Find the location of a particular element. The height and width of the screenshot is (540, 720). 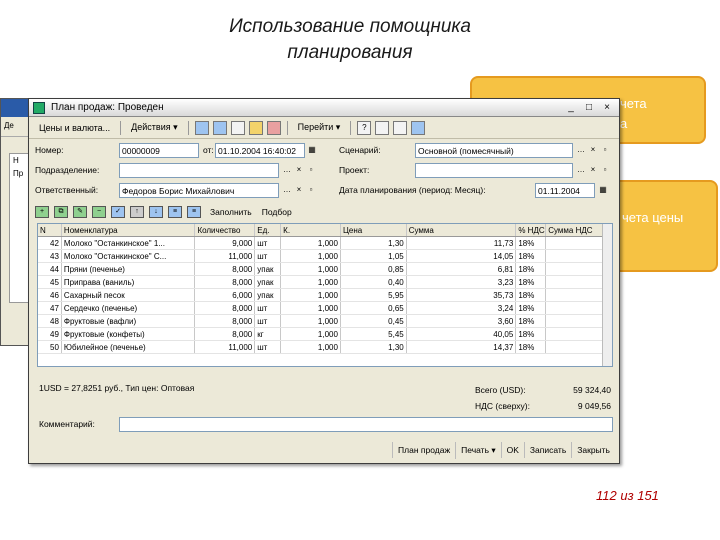

column-header: Номенклатура is located at coordinates (129, 230).